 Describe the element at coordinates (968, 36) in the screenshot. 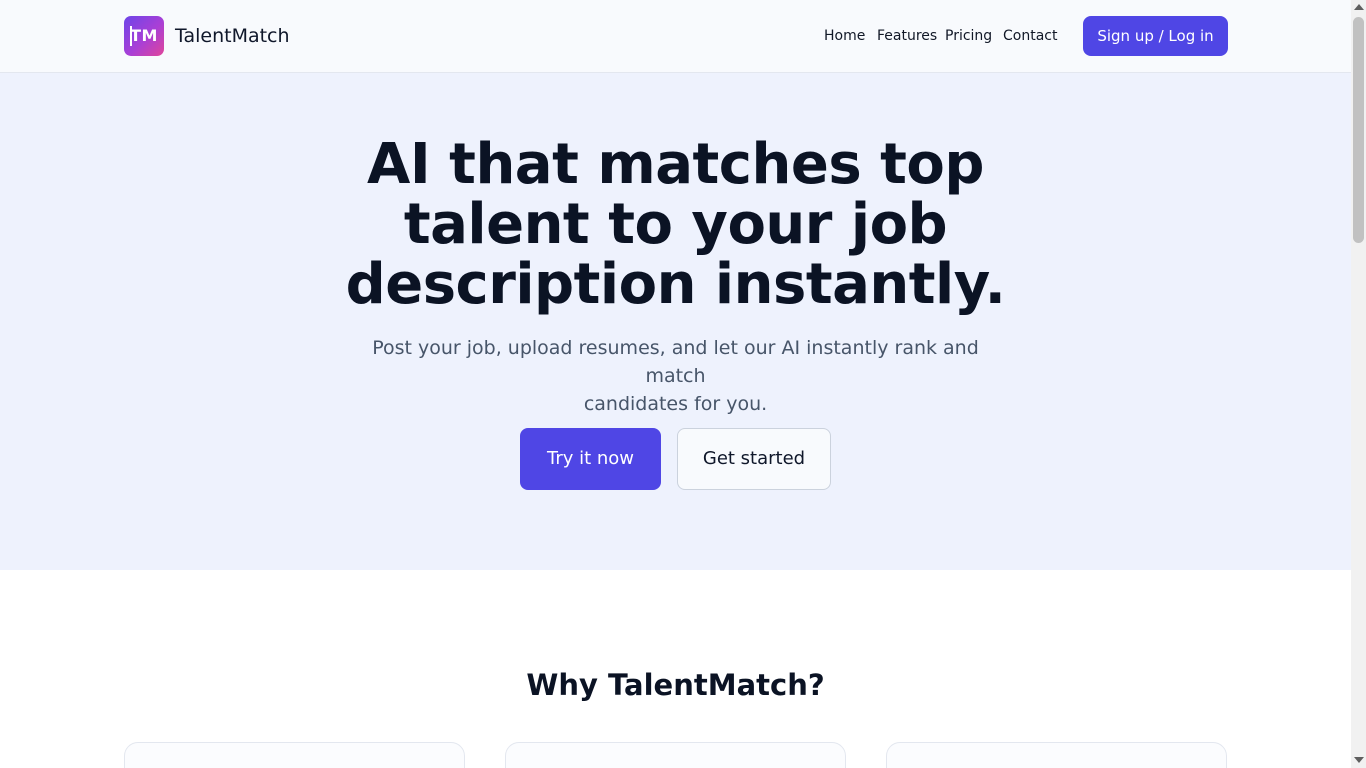

I see `nav-link-pricing: Pricing` at that location.